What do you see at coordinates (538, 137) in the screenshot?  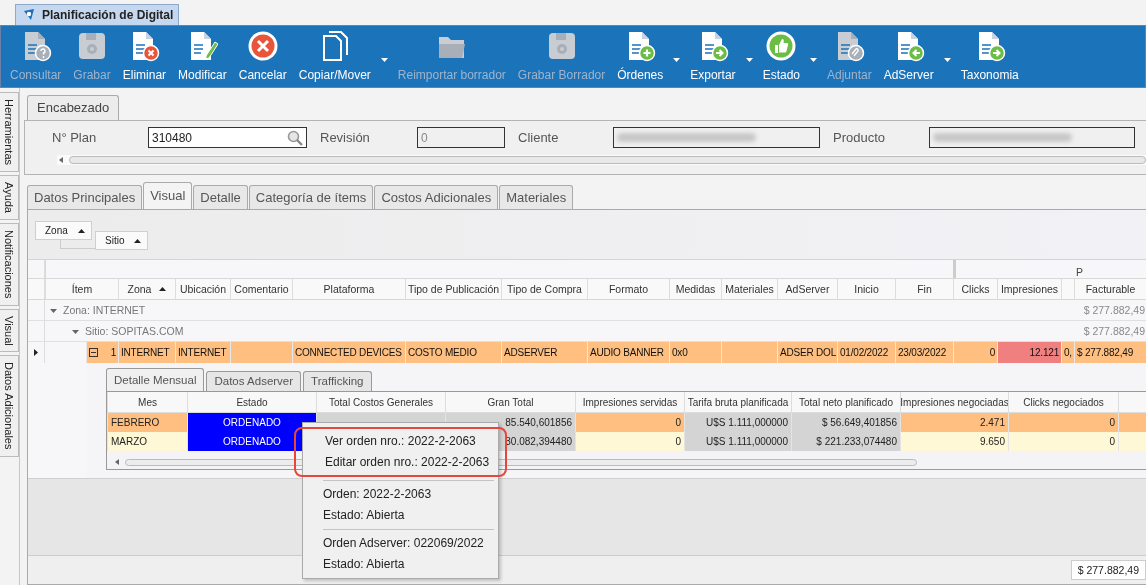 I see `field-label: Cliente` at bounding box center [538, 137].